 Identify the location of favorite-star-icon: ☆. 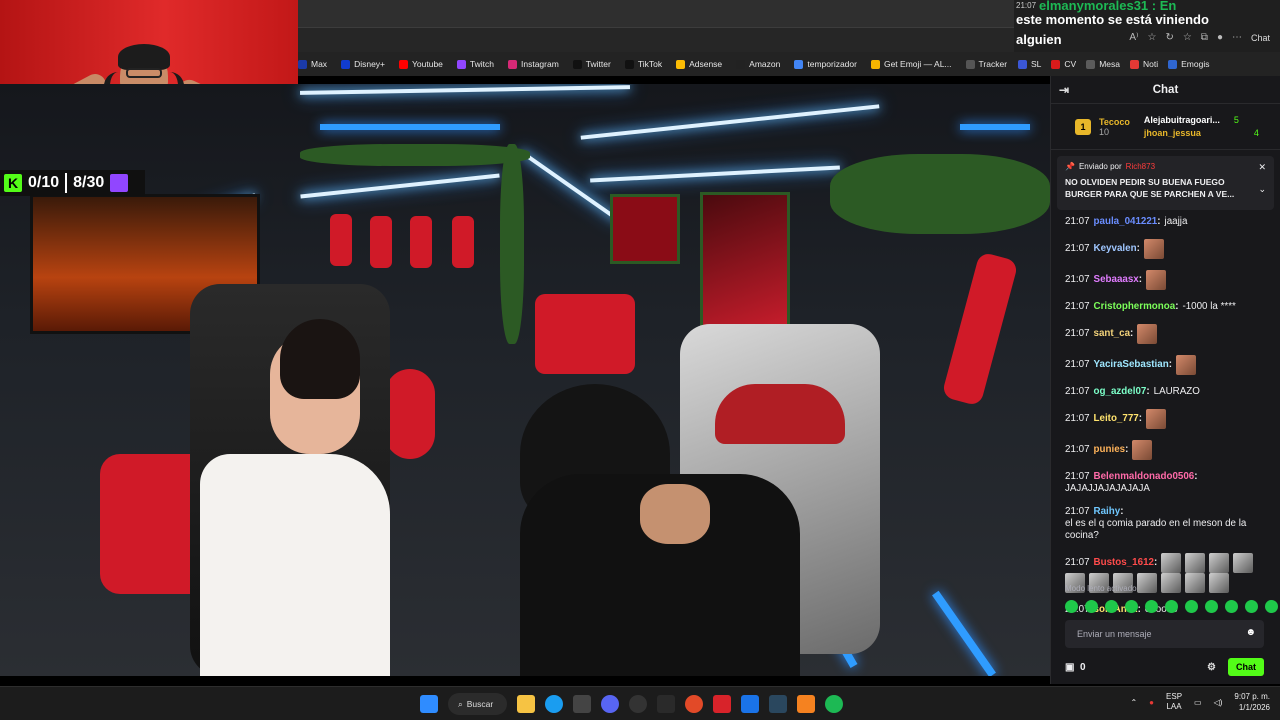
(1151, 37).